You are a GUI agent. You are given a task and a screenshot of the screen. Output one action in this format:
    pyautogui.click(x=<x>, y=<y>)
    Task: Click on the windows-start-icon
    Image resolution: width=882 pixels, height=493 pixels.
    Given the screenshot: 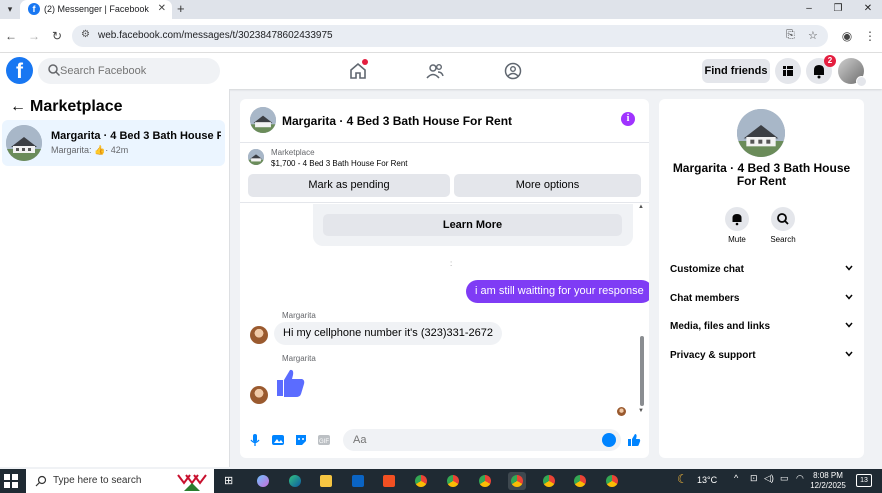 What is the action you would take?
    pyautogui.click(x=11, y=481)
    